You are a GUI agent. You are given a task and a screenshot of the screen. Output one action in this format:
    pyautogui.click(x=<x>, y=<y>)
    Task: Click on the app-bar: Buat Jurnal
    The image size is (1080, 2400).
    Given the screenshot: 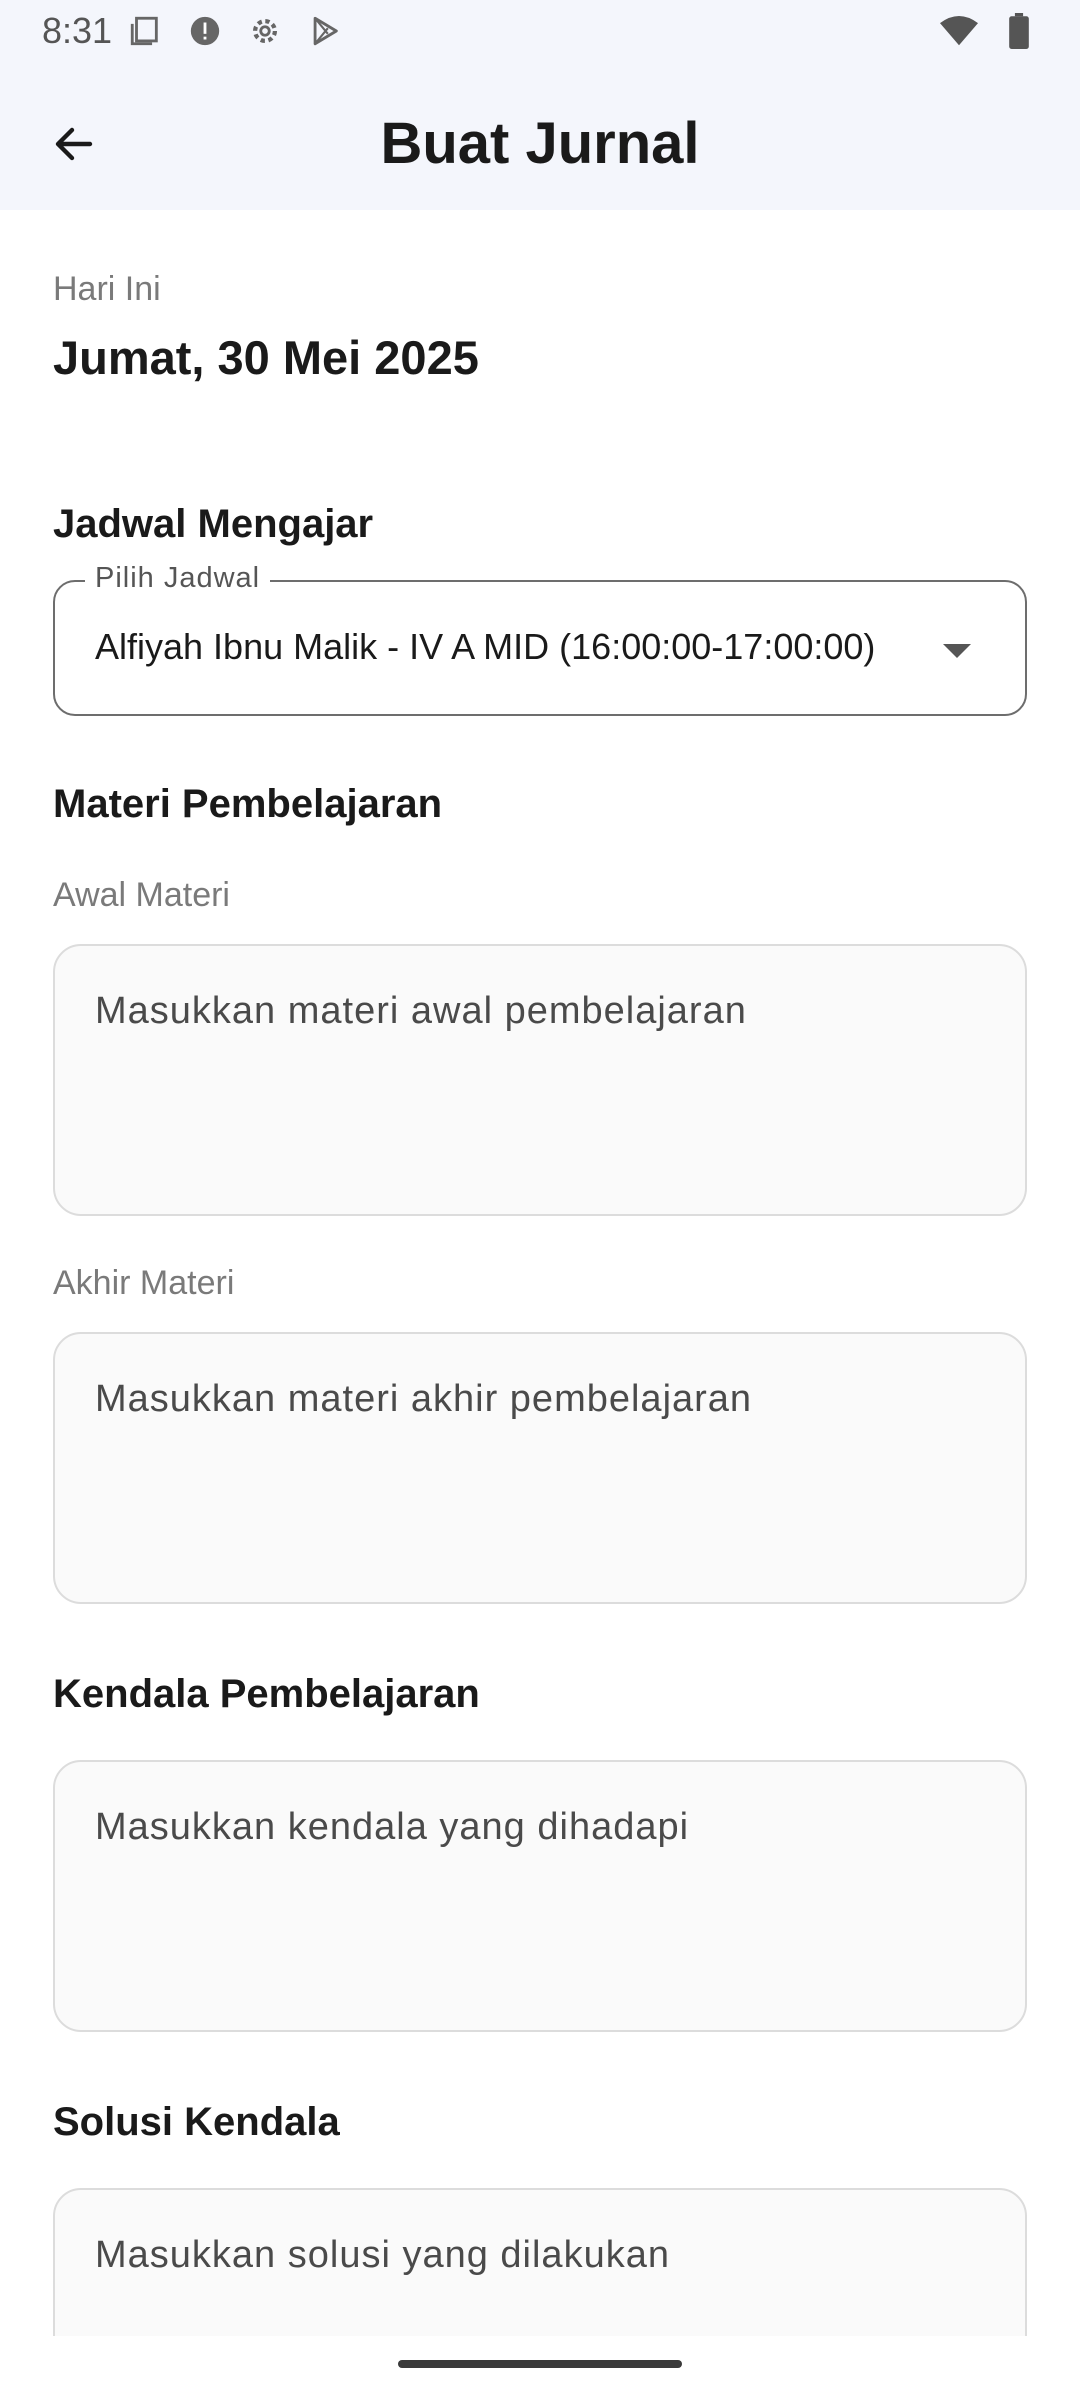 What is the action you would take?
    pyautogui.click(x=540, y=136)
    